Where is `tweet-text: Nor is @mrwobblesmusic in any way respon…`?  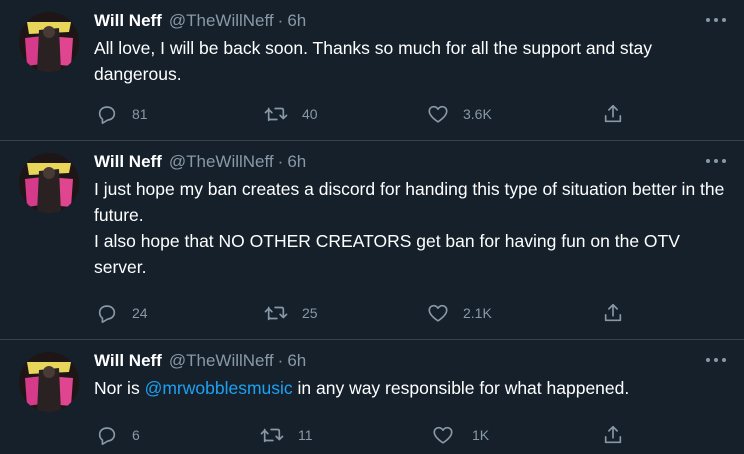 tweet-text: Nor is @mrwobblesmusic in any way respon… is located at coordinates (414, 388).